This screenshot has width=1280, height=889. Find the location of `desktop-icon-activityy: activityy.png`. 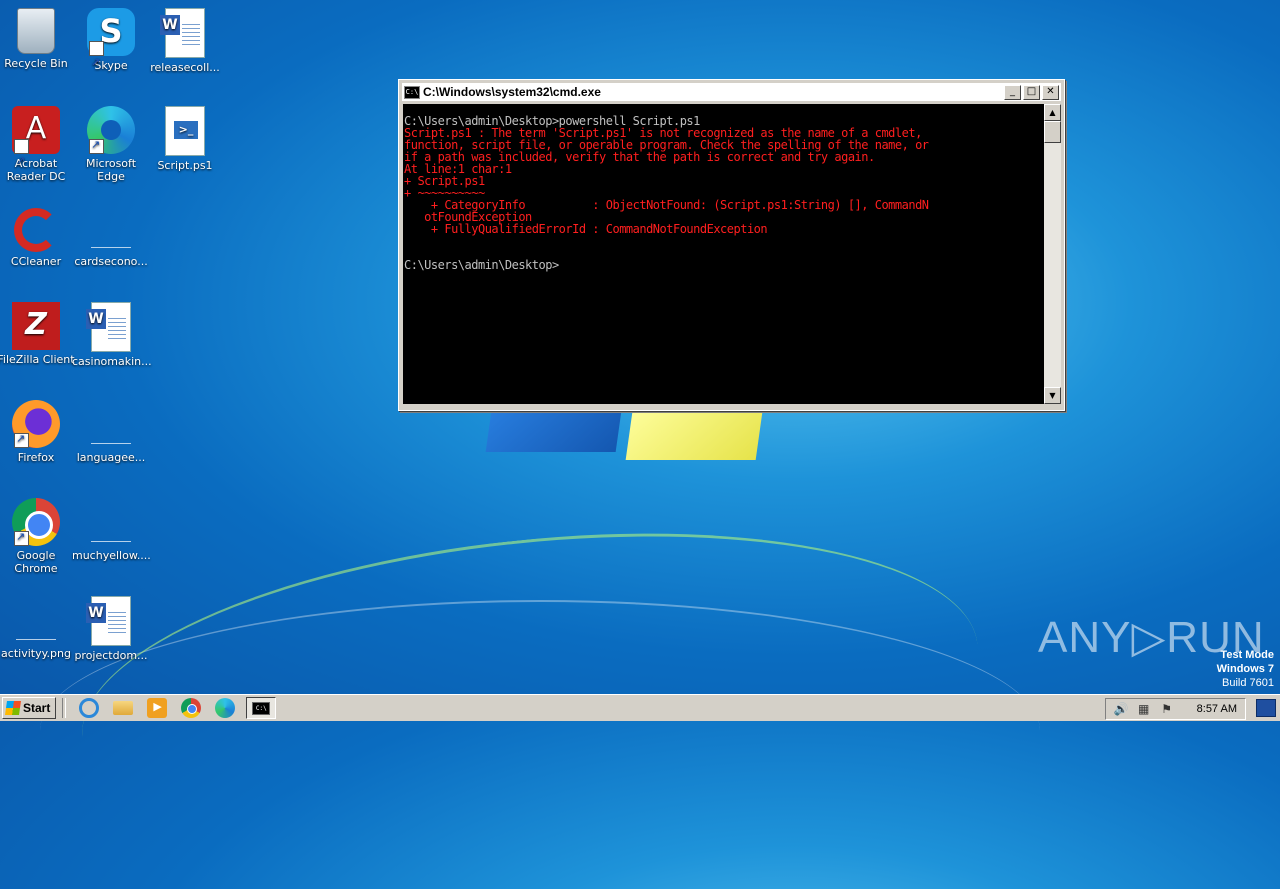

desktop-icon-activityy: activityy.png is located at coordinates (37, 628).